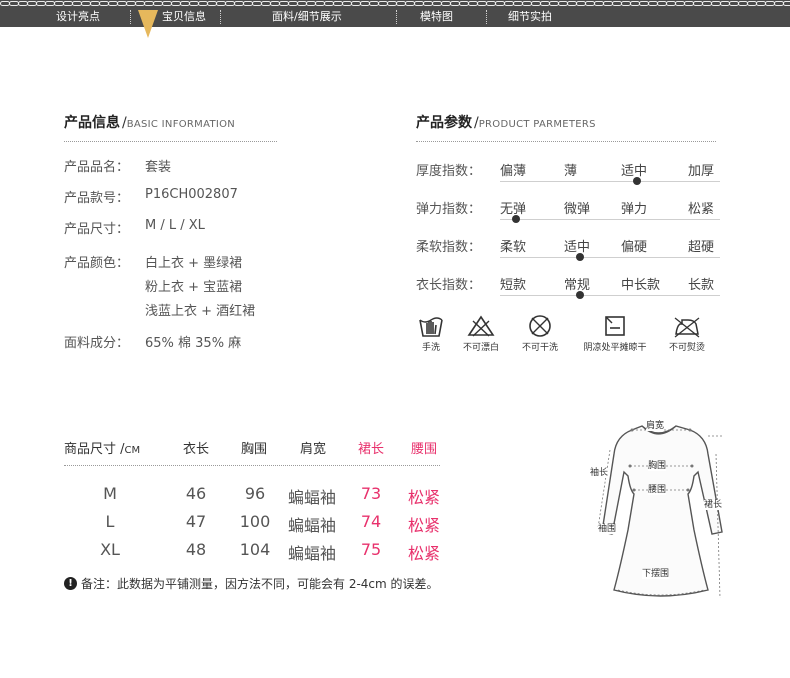  What do you see at coordinates (540, 326) in the screenshot?
I see `no-dry-clean-icon` at bounding box center [540, 326].